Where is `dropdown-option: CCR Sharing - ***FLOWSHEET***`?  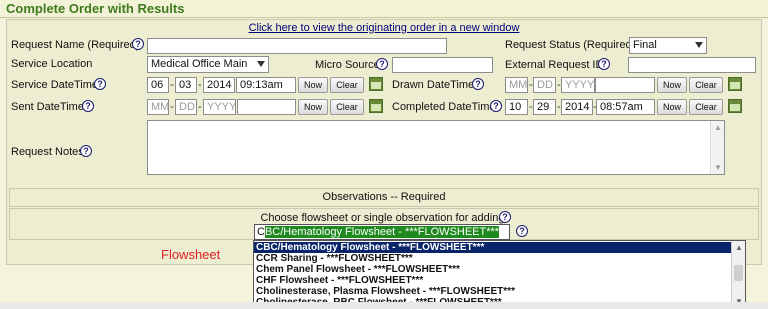 dropdown-option: CCR Sharing - ***FLOWSHEET*** is located at coordinates (493, 258).